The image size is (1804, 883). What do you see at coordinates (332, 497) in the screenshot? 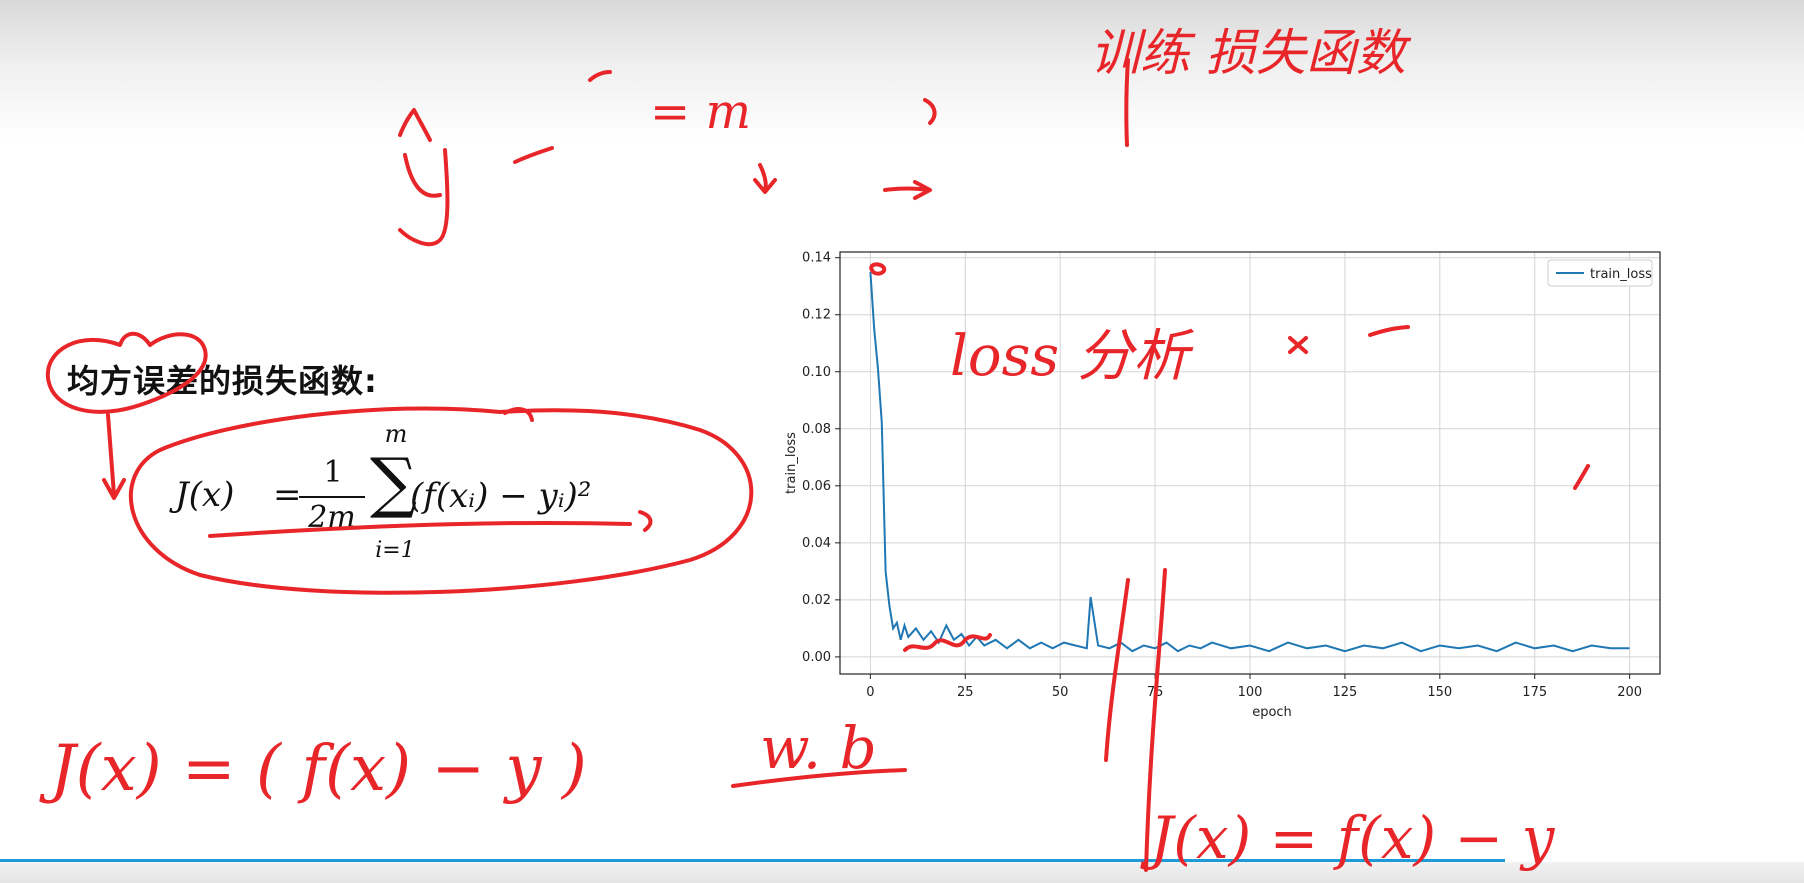
I see `fraction-bar` at bounding box center [332, 497].